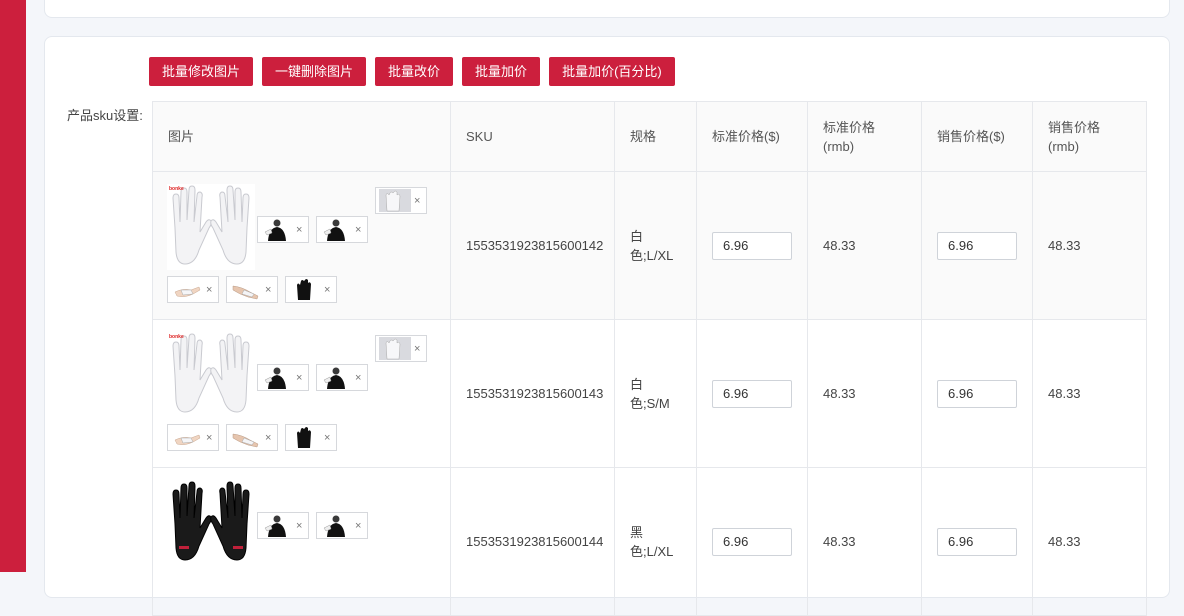 The width and height of the screenshot is (1184, 616). I want to click on header-sale-price-rmb: 销售价格(rmb), so click(1089, 136).